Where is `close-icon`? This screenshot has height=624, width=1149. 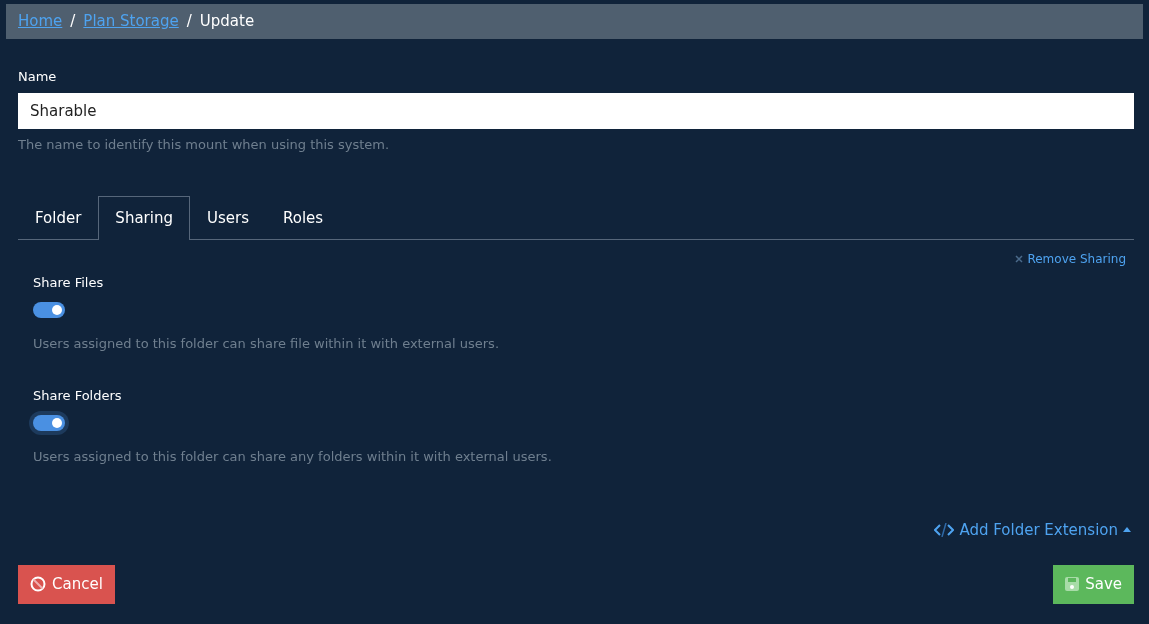
close-icon is located at coordinates (1019, 258).